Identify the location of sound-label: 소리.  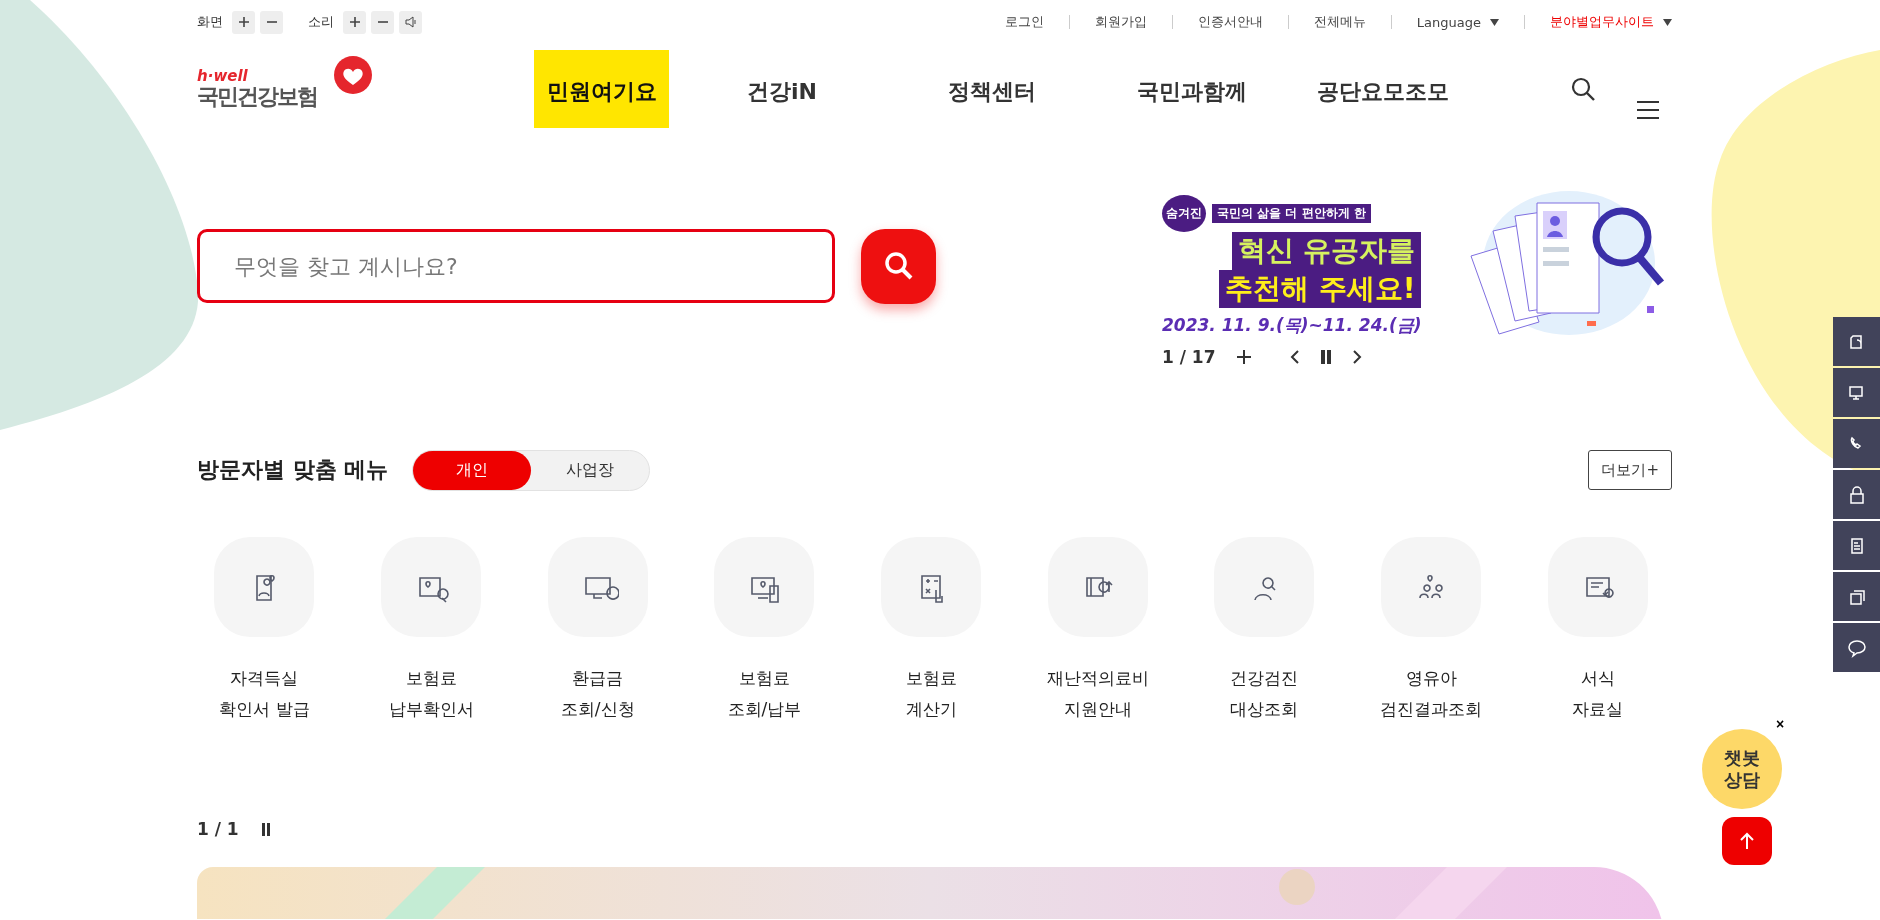
(321, 22).